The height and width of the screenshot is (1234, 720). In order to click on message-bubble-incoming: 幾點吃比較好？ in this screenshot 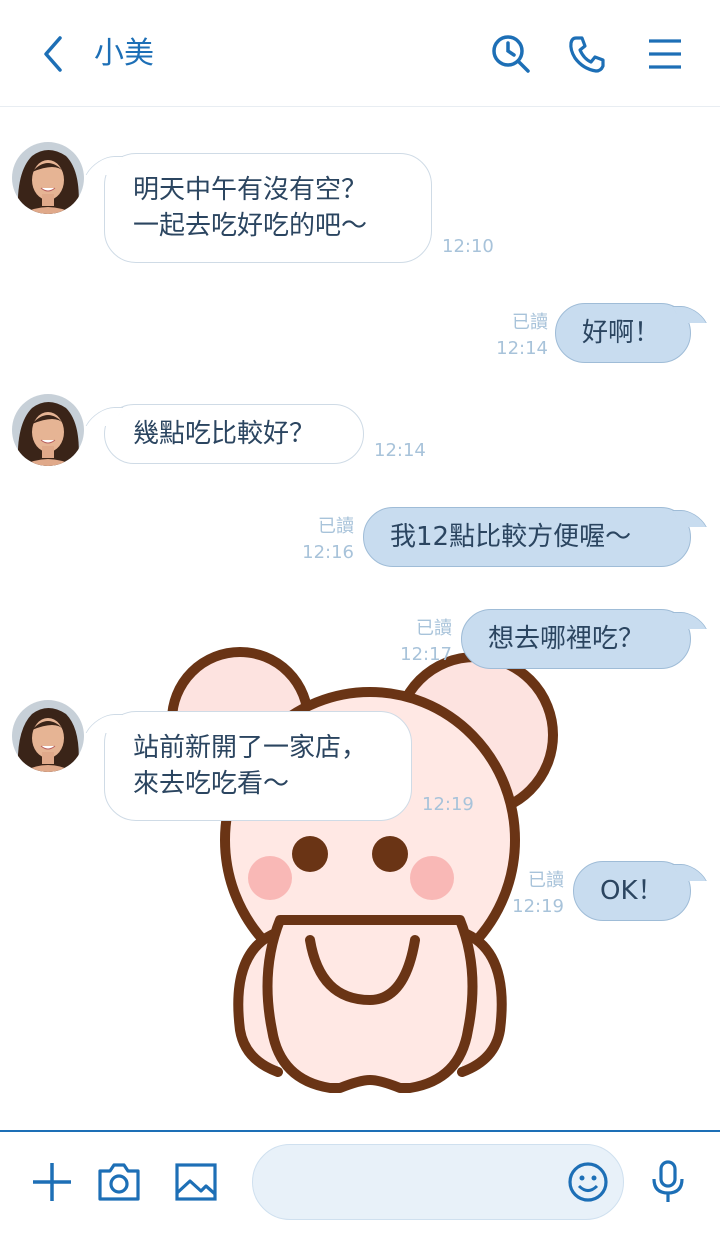, I will do `click(234, 434)`.